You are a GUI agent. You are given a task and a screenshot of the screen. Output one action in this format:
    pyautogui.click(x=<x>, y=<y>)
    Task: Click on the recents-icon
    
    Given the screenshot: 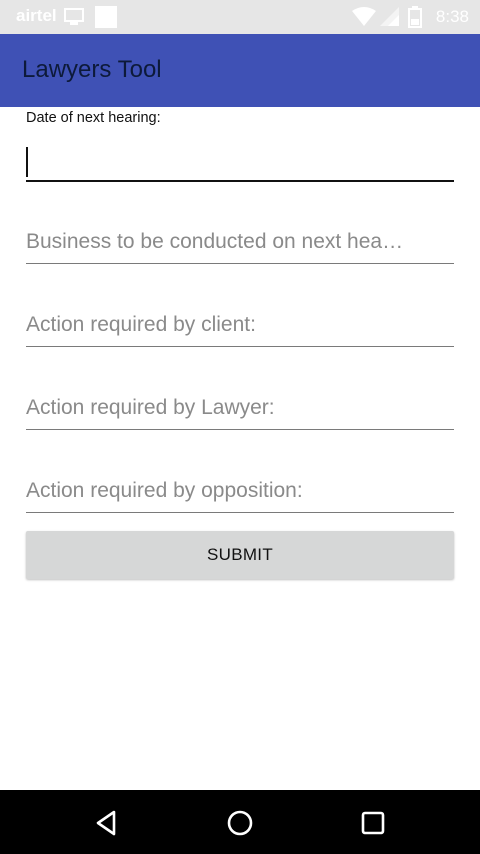 What is the action you would take?
    pyautogui.click(x=373, y=823)
    